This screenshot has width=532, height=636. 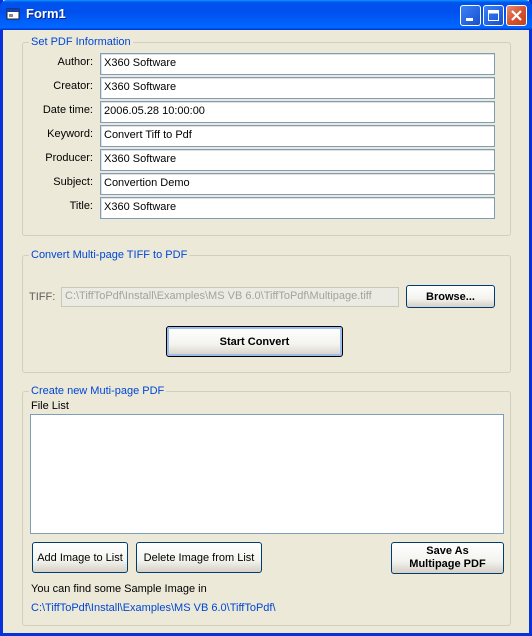 I want to click on pdf-info-group-title: Set PDF Information, so click(x=81, y=42).